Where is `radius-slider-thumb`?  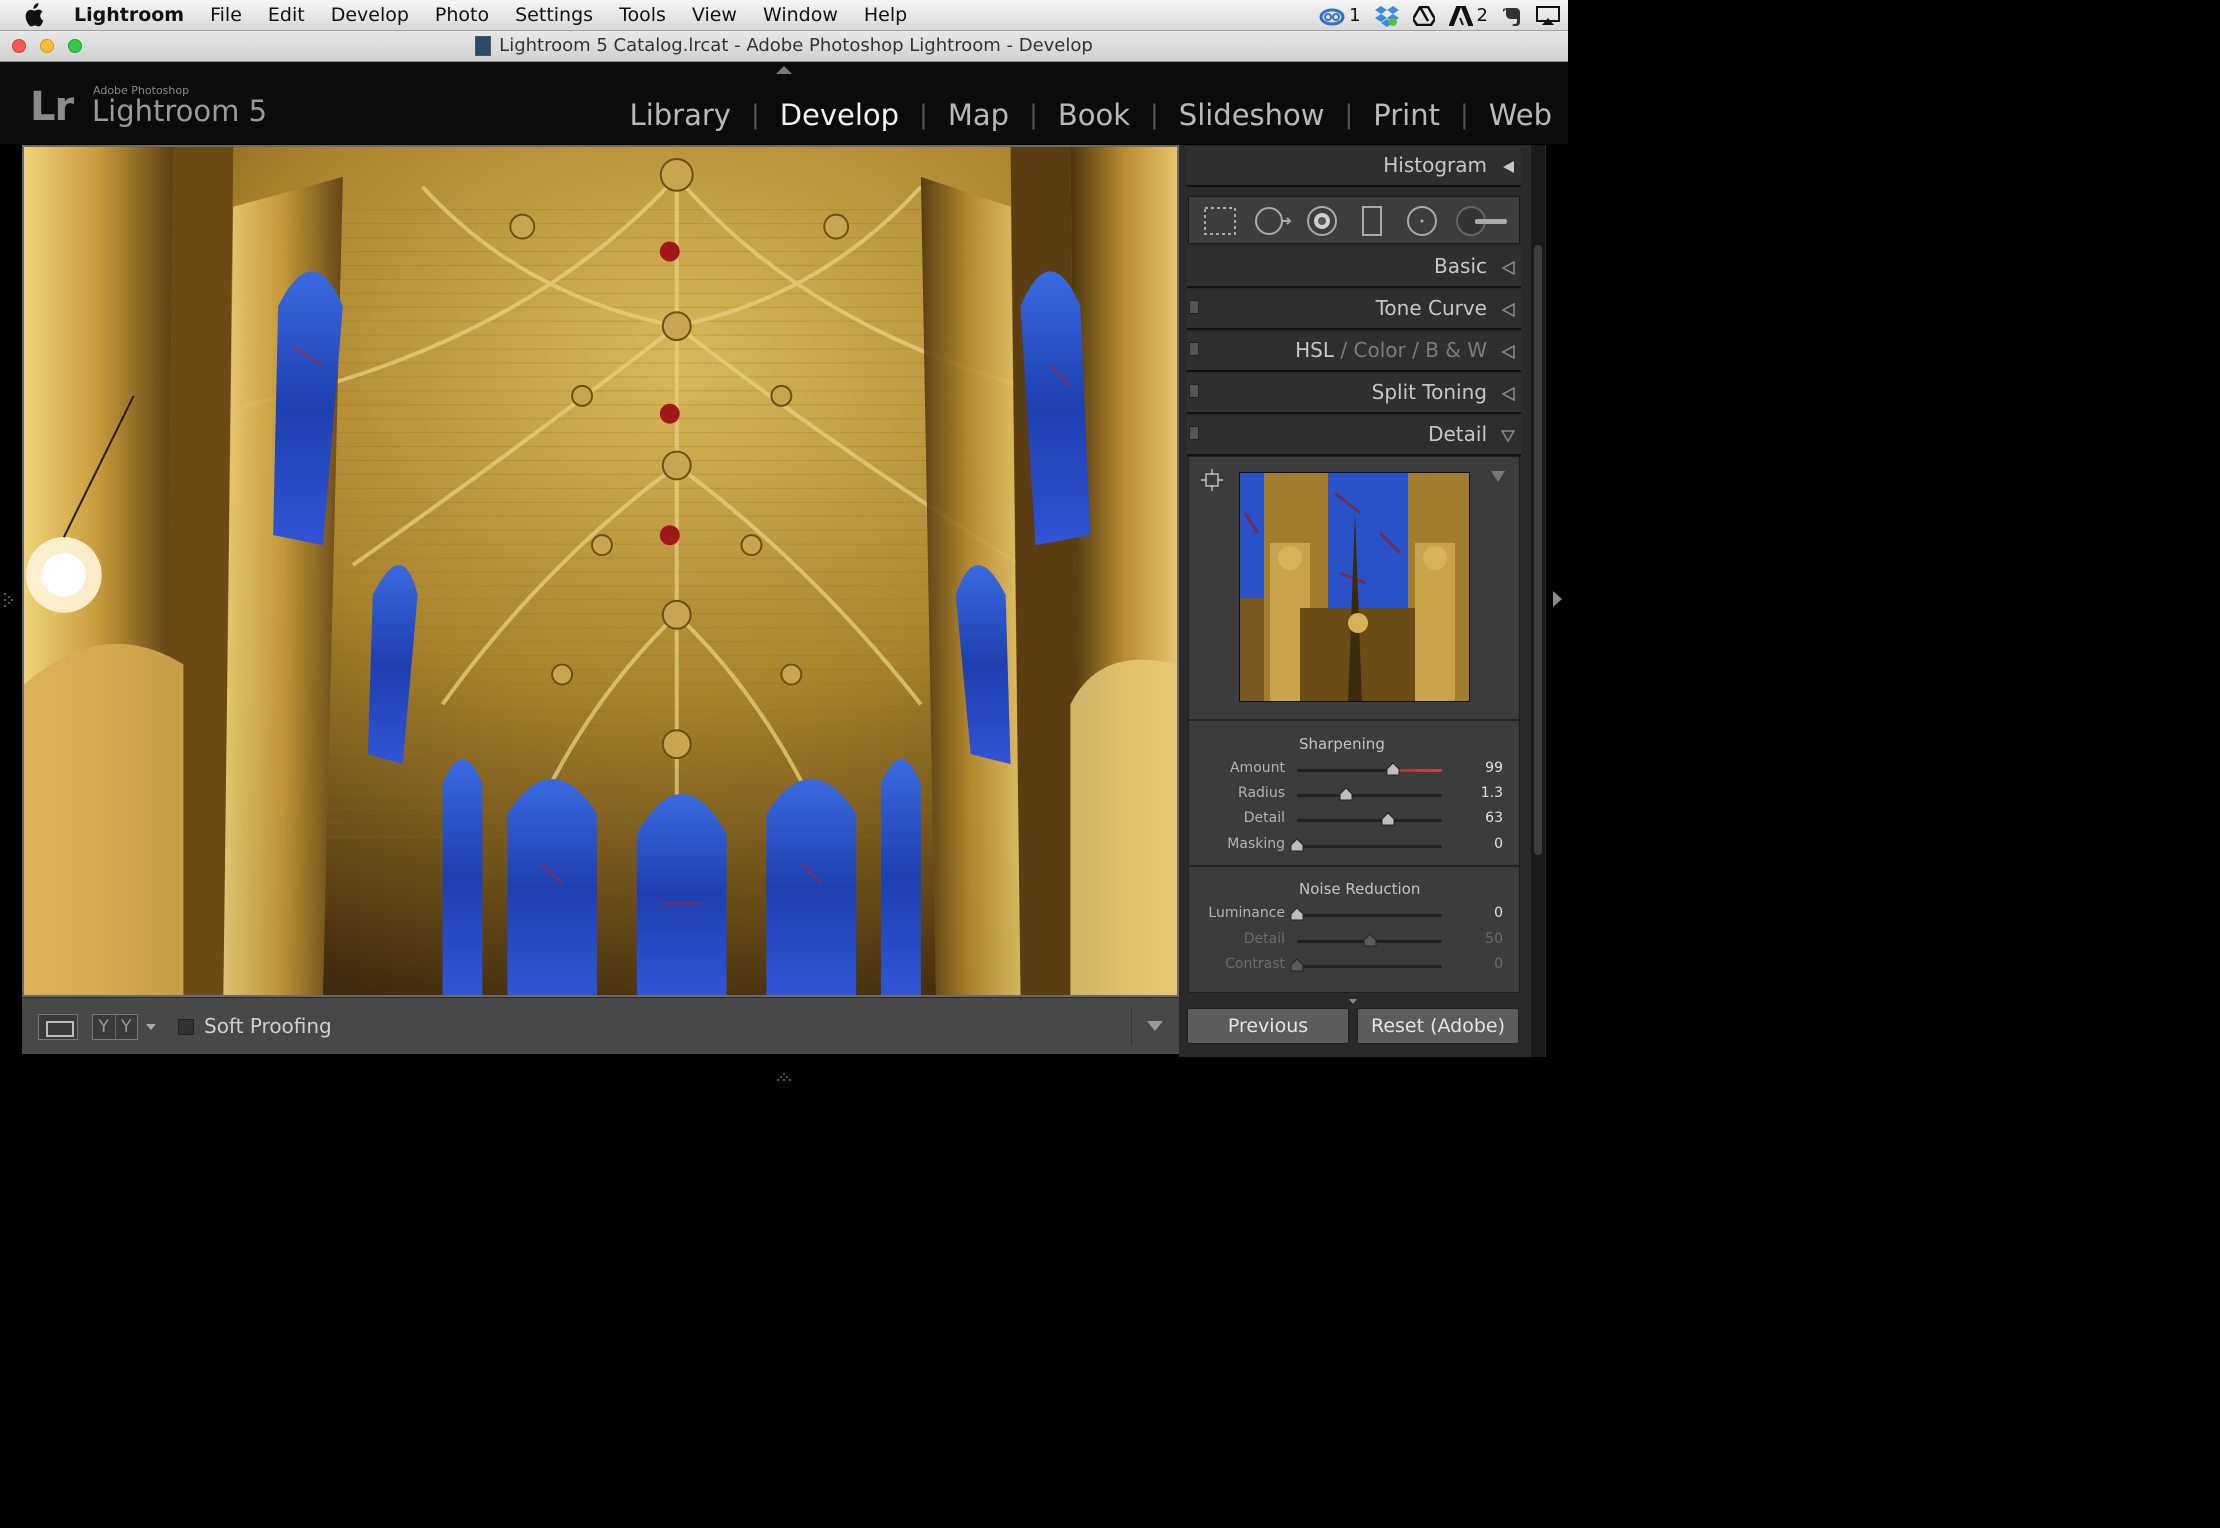
radius-slider-thumb is located at coordinates (1346, 794).